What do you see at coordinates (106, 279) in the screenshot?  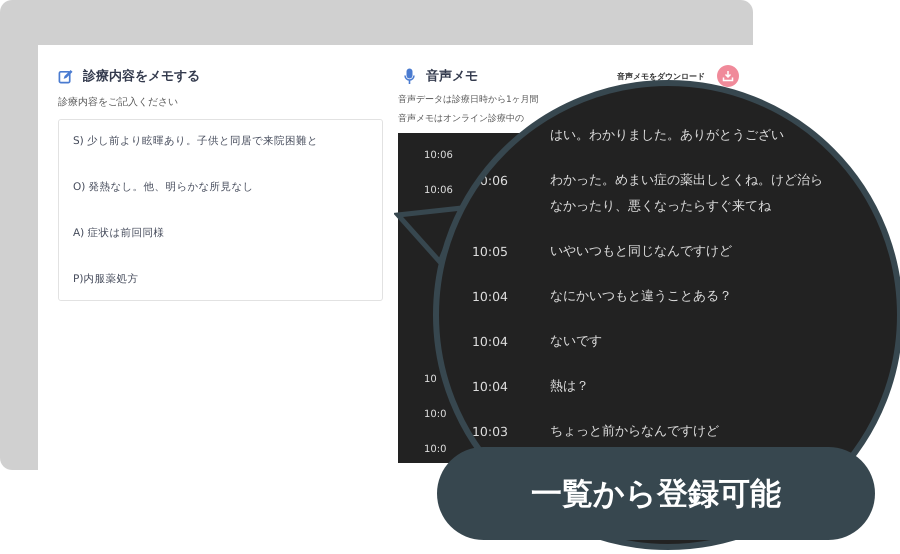 I see `memo-line: P)内服薬処方` at bounding box center [106, 279].